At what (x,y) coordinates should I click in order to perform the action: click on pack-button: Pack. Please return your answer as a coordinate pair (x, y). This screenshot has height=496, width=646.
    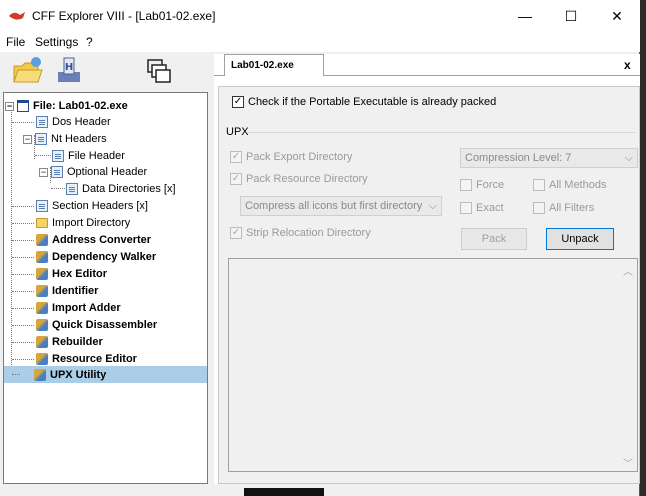
    Looking at the image, I should click on (494, 239).